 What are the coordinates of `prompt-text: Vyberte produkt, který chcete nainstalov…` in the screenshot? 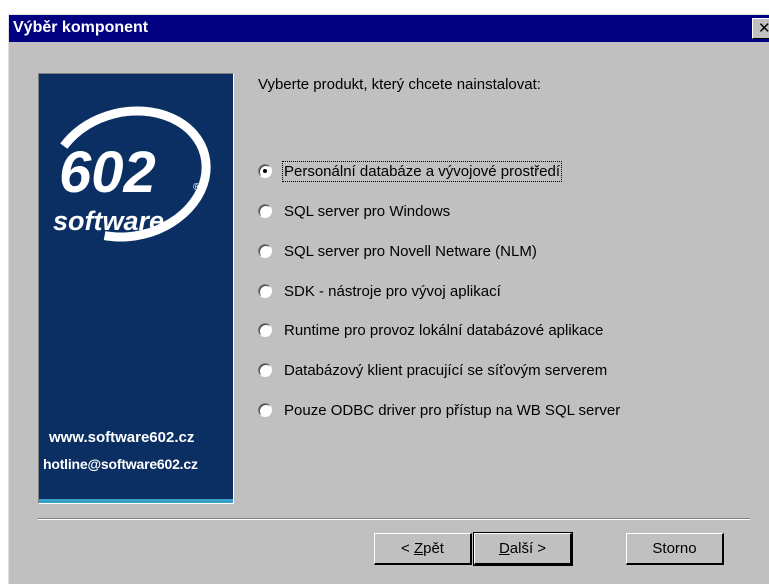 It's located at (399, 84).